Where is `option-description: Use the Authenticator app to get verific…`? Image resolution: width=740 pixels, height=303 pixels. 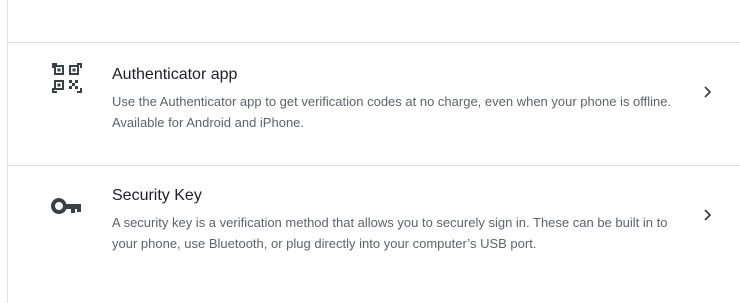 option-description: Use the Authenticator app to get verific… is located at coordinates (392, 112).